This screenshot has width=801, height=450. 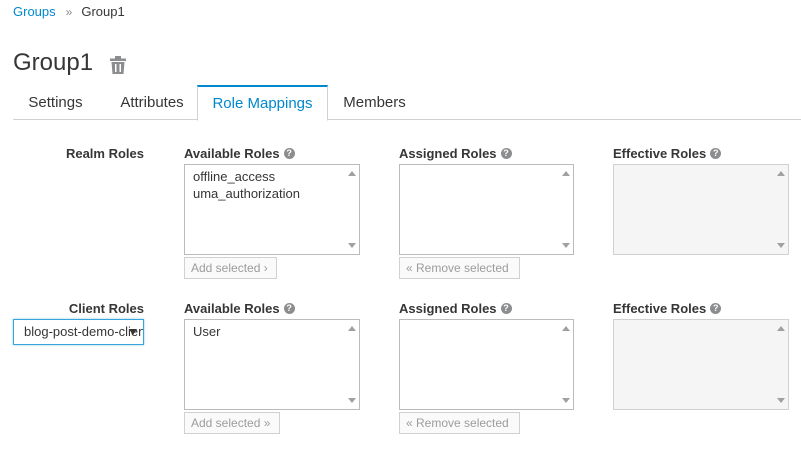 I want to click on client-available-roles-list: User, so click(x=272, y=364).